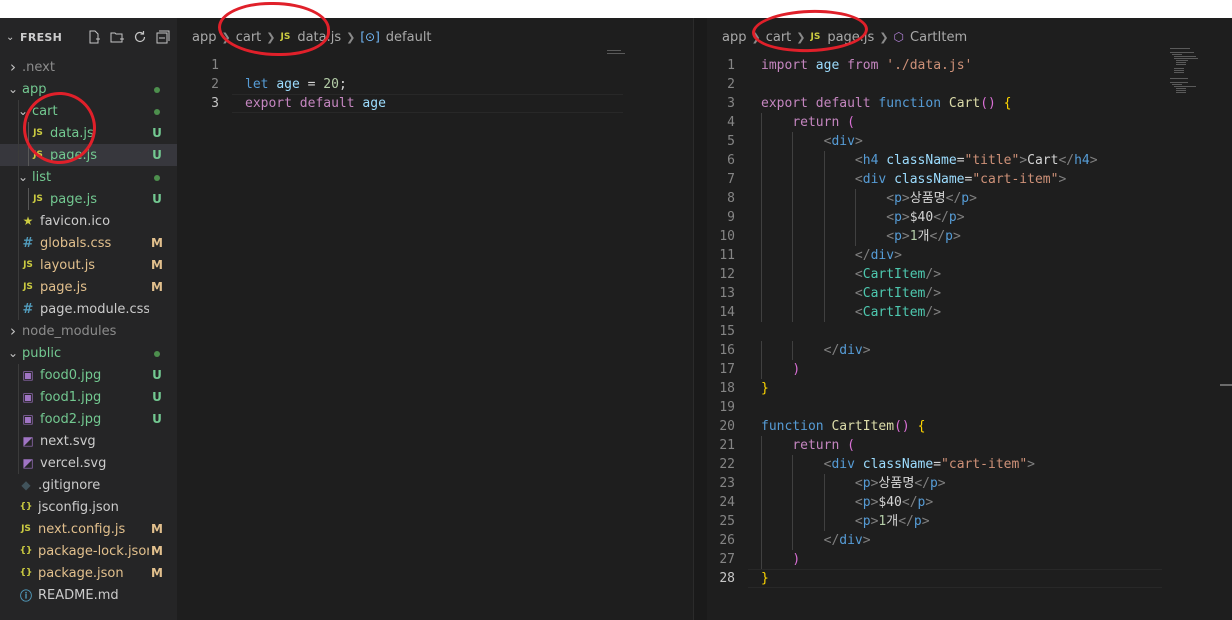 The height and width of the screenshot is (620, 1232). I want to click on tree-item: ★ favicon.ico, so click(88, 221).